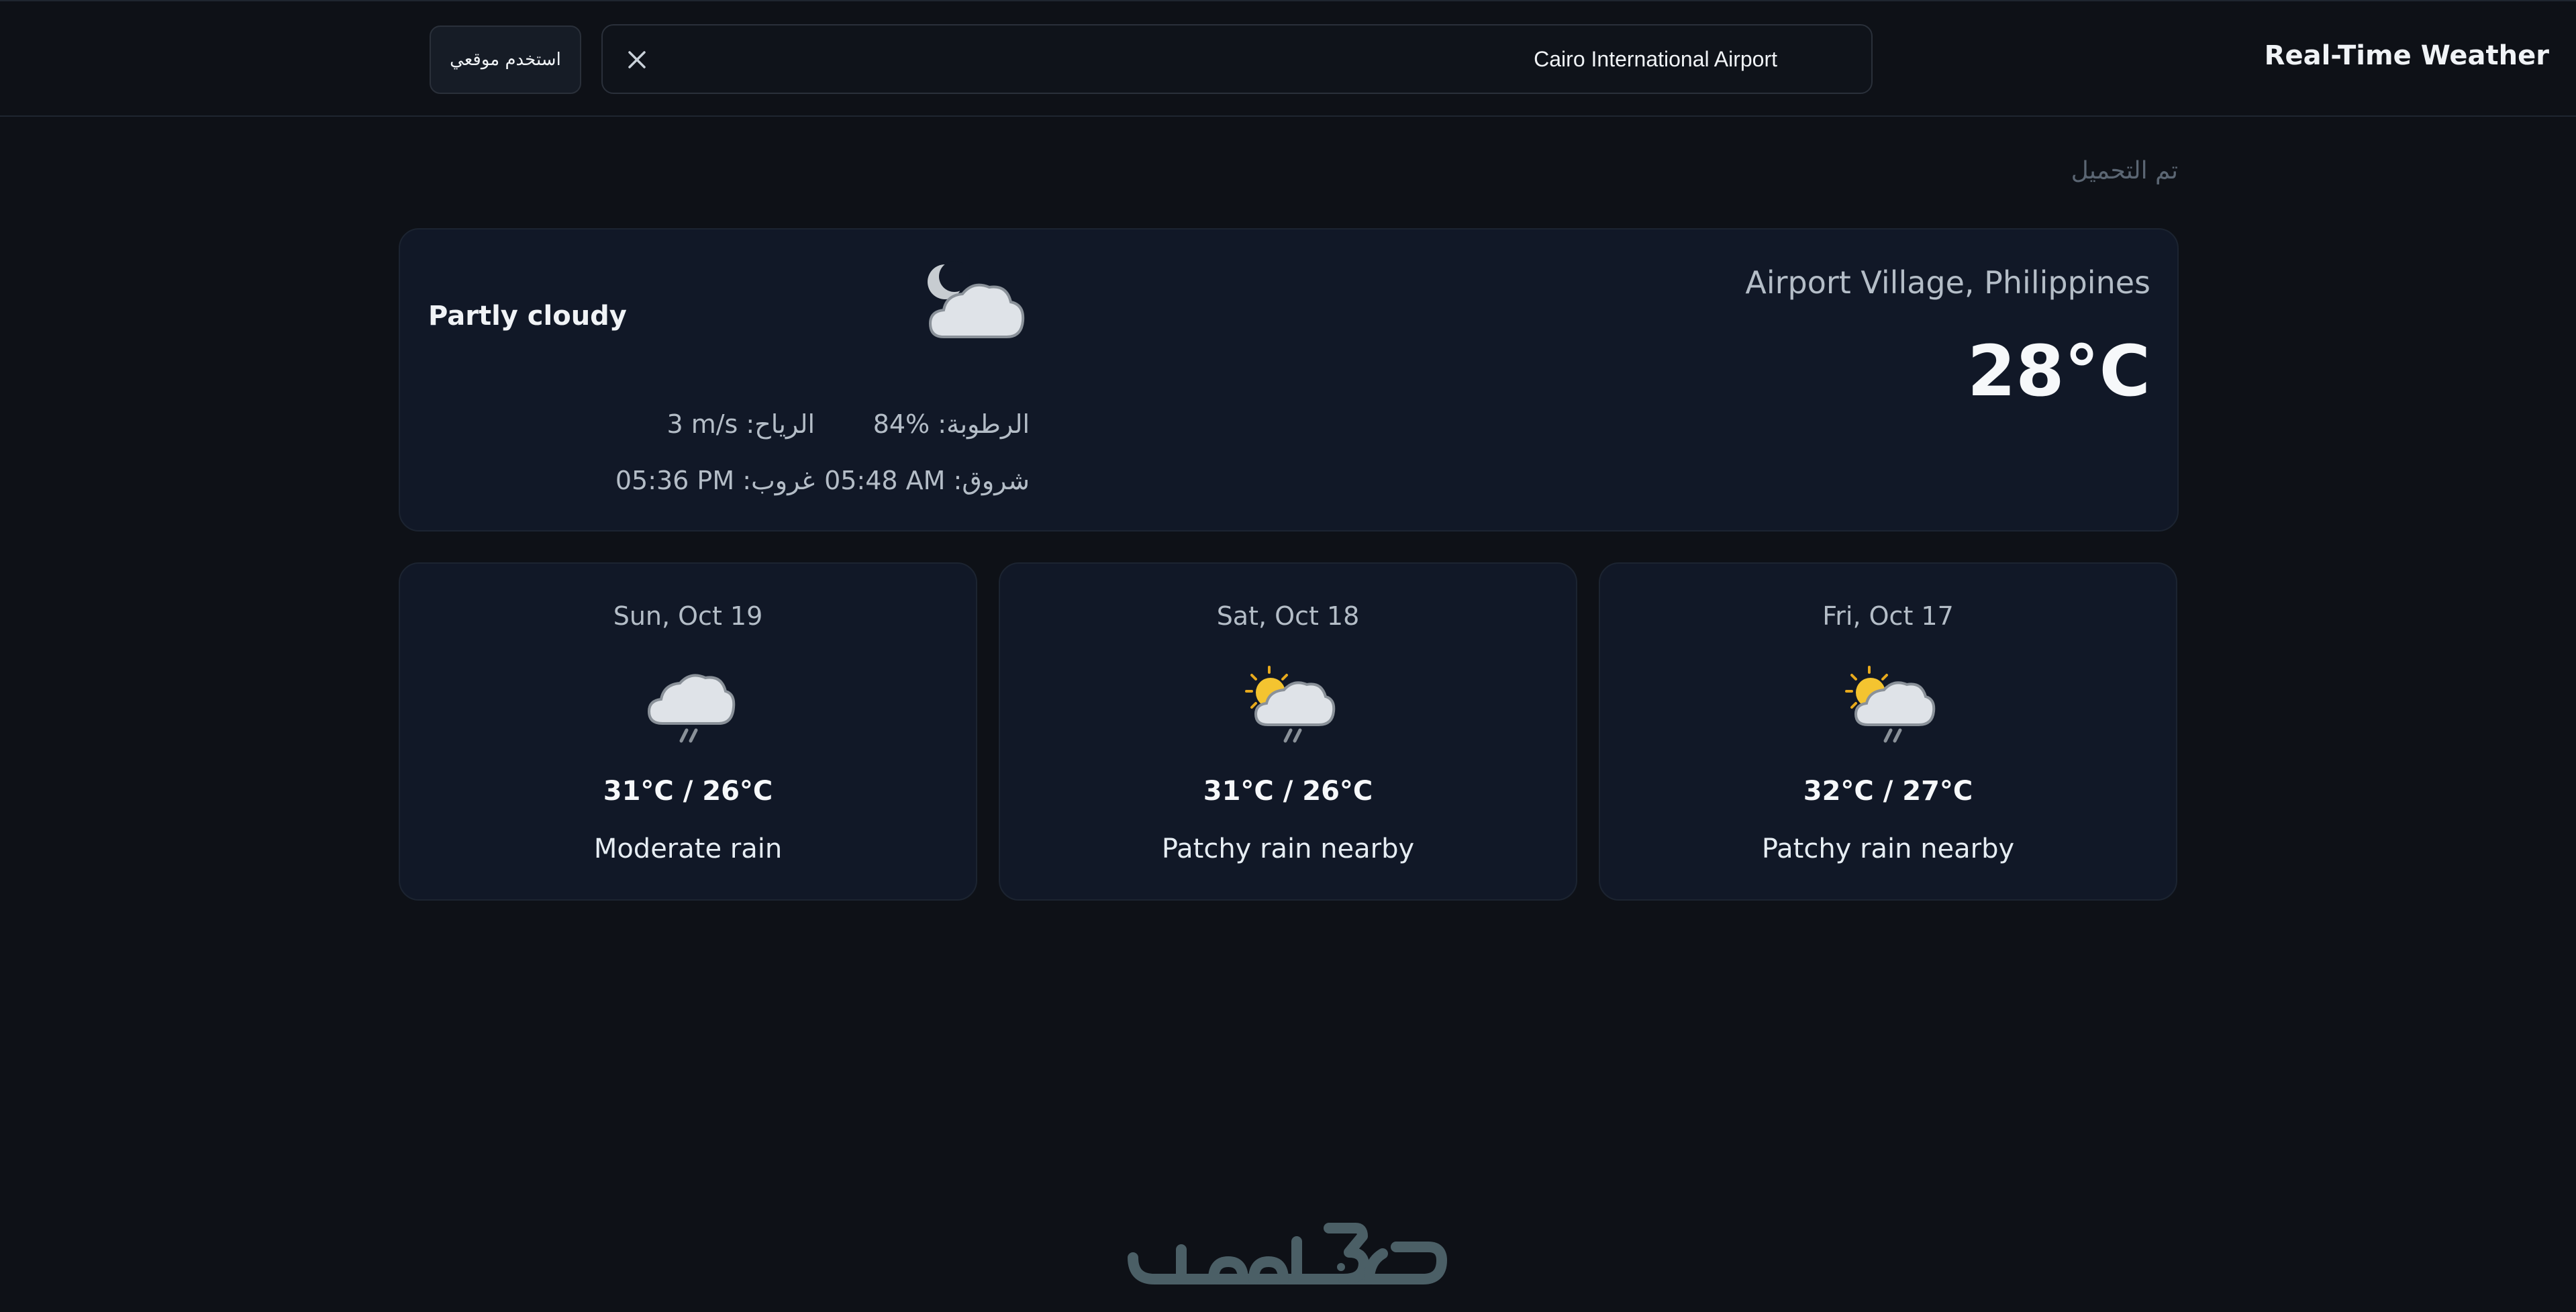 The image size is (2576, 1312). I want to click on current-condition: Partly cloudy, so click(527, 316).